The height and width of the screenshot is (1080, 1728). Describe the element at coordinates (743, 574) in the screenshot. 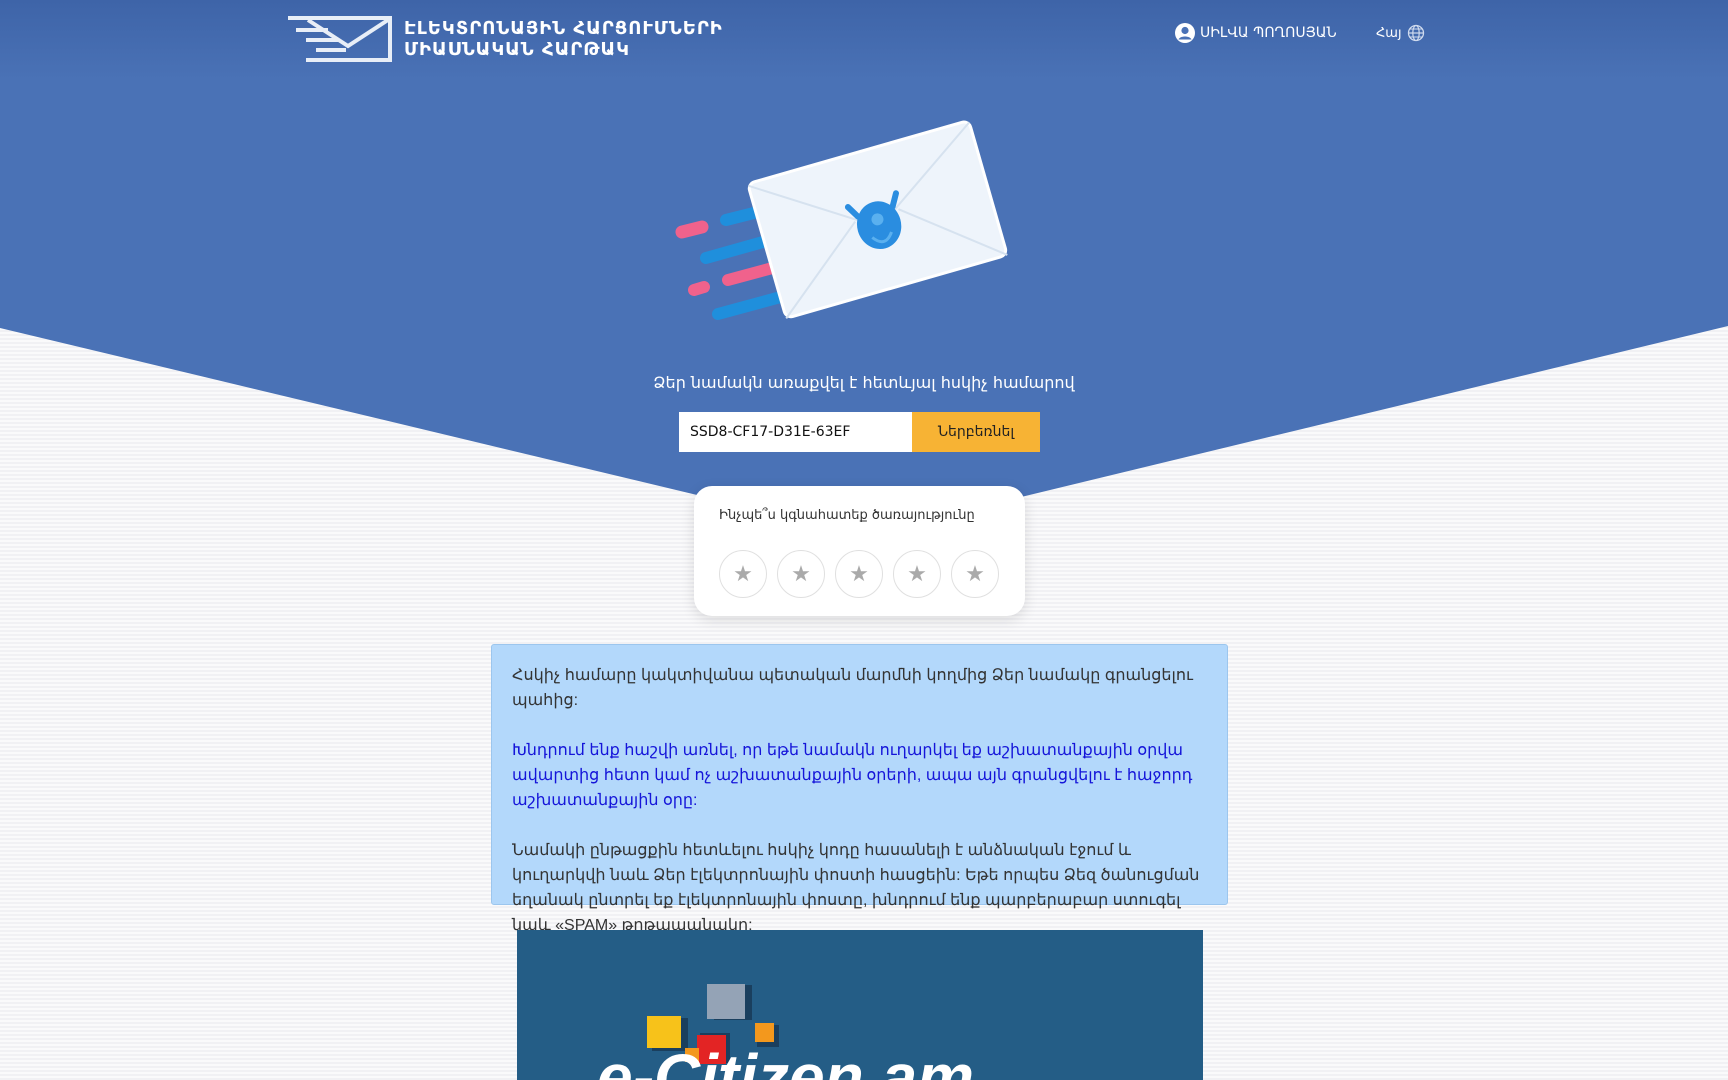

I see `star-1-button: ★` at that location.